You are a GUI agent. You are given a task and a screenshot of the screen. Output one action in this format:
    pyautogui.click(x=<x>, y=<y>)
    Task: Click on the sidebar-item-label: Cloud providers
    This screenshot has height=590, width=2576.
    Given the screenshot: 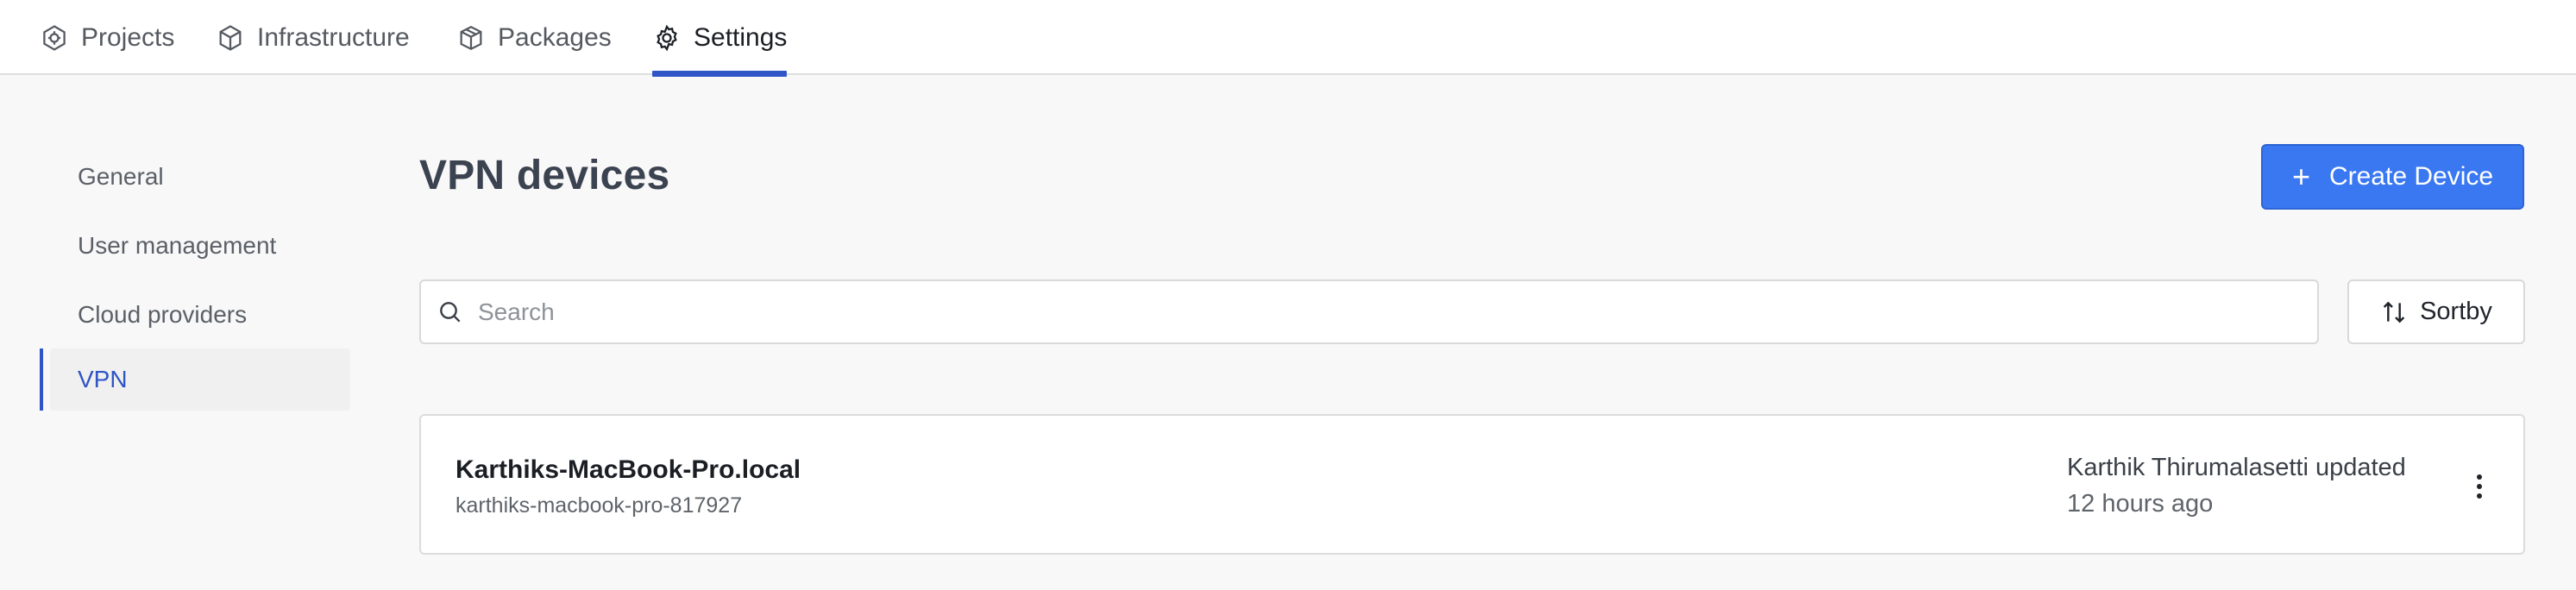 What is the action you would take?
    pyautogui.click(x=163, y=314)
    